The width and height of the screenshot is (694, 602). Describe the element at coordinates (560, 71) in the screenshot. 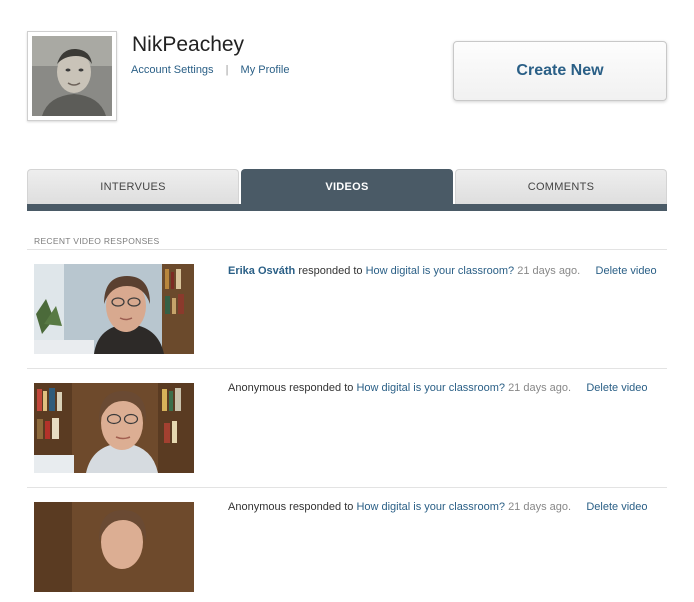

I see `create-new-button: Create New` at that location.